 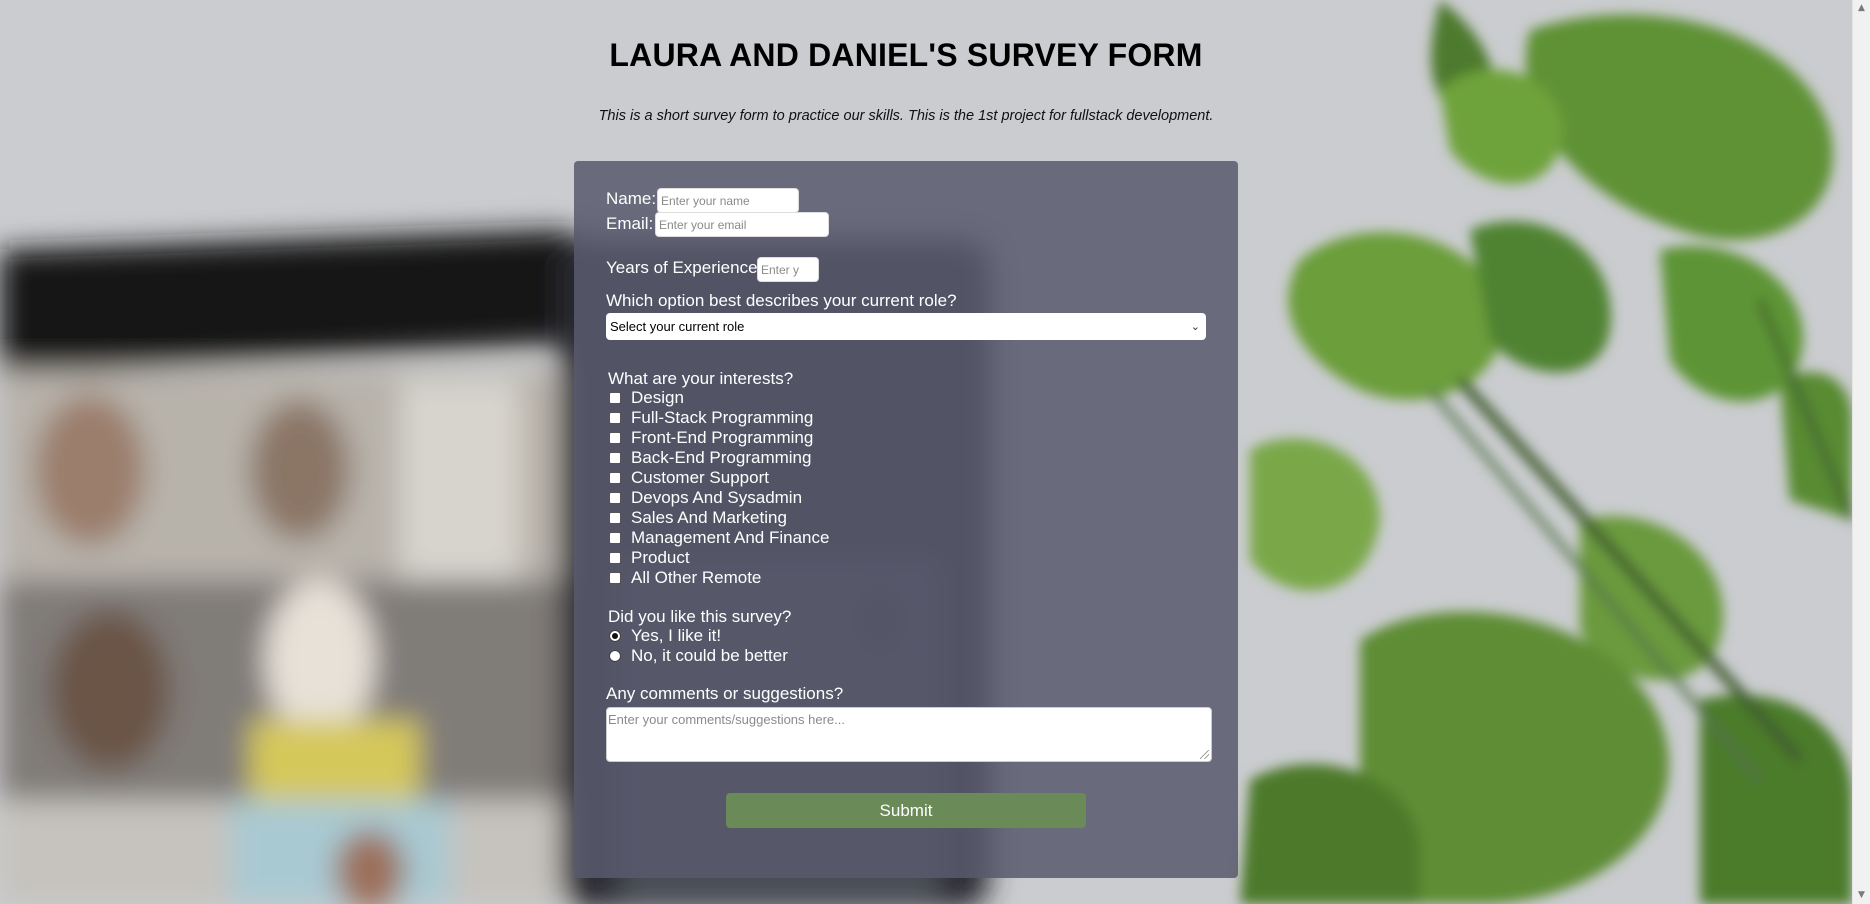 What do you see at coordinates (630, 223) in the screenshot?
I see `email-label: Email:` at bounding box center [630, 223].